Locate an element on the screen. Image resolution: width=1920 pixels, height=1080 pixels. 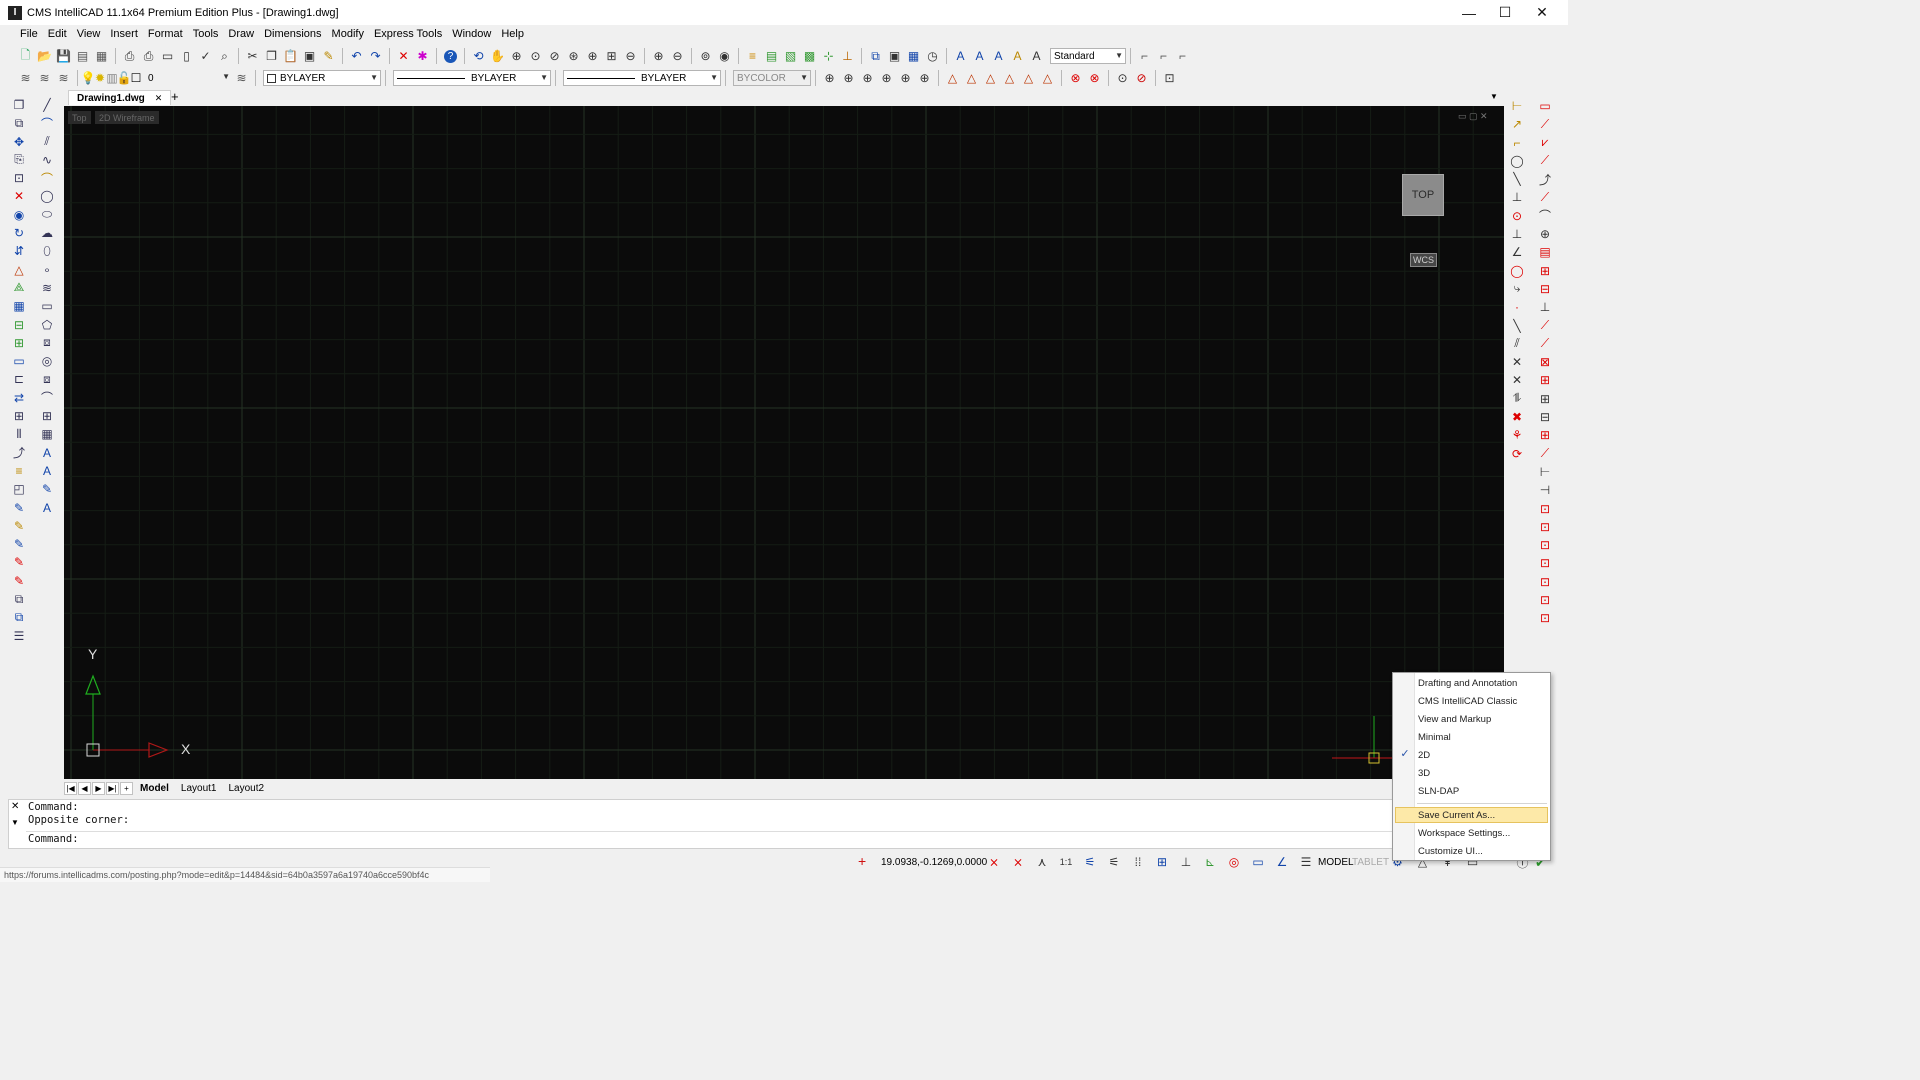
dim-ordinate-icon: ⊢ is located at coordinates (1517, 106).